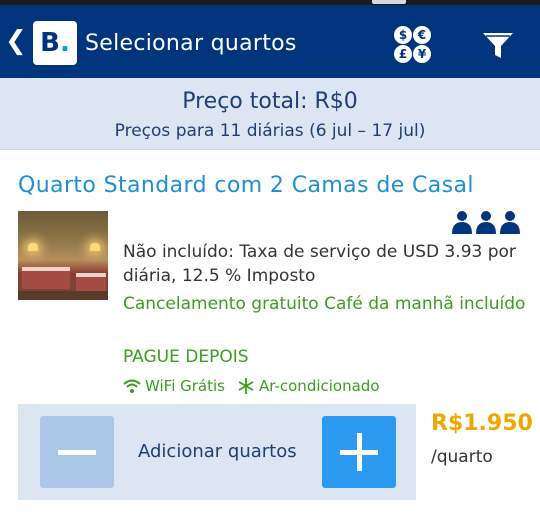 The width and height of the screenshot is (540, 514). I want to click on quantity-stepper: Adicionar quartos, so click(217, 452).